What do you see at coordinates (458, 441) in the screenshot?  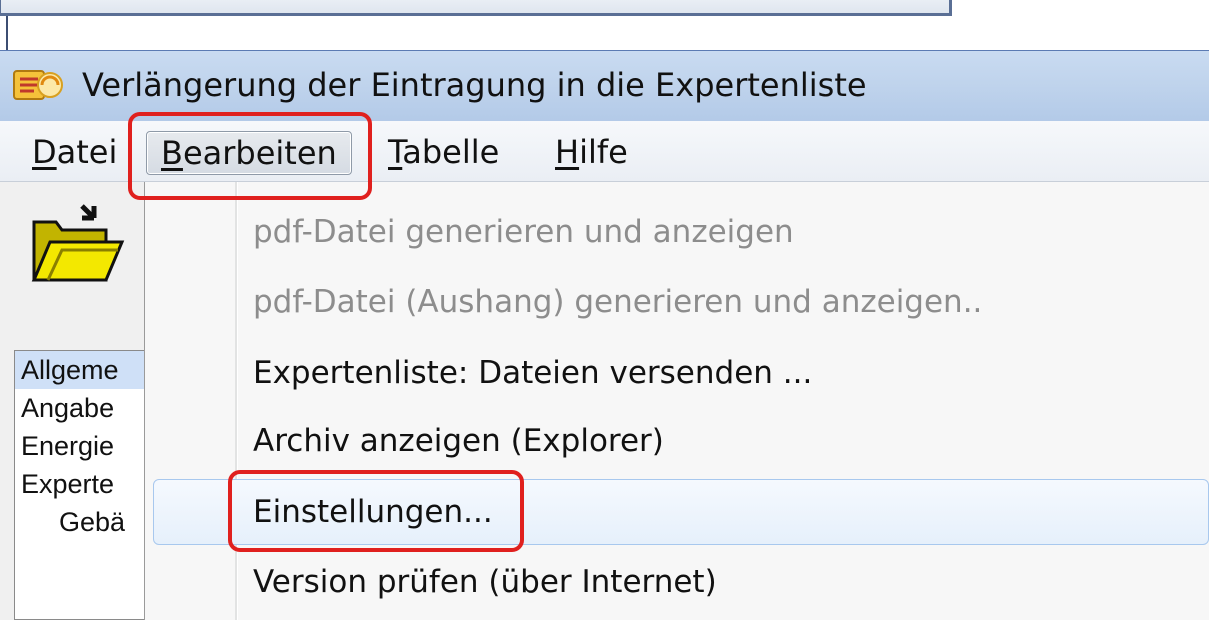 I see `menu-item-archiv-anzeigen: Archiv anzeigen (Explorer)` at bounding box center [458, 441].